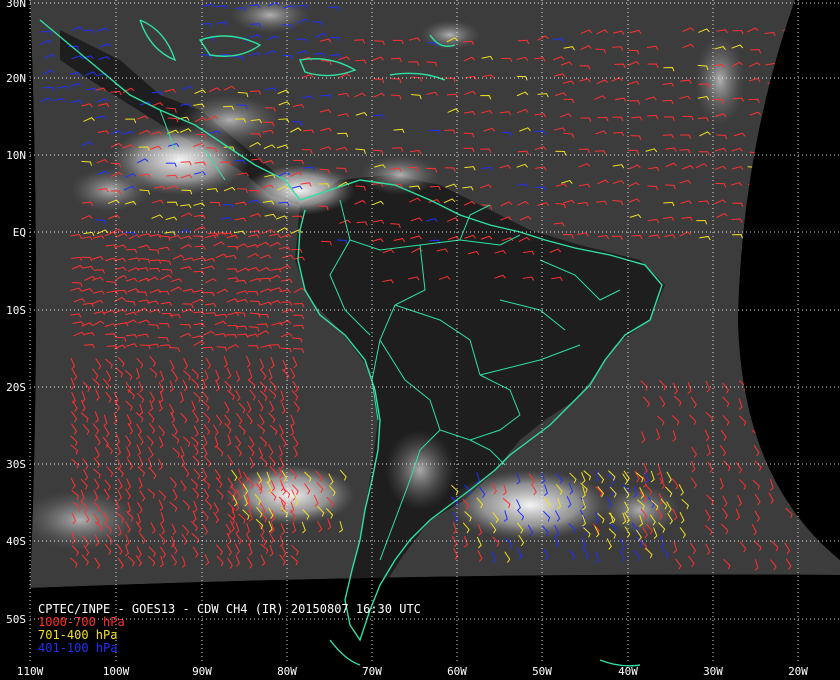 The height and width of the screenshot is (680, 840). I want to click on lon-label: 40W, so click(628, 671).